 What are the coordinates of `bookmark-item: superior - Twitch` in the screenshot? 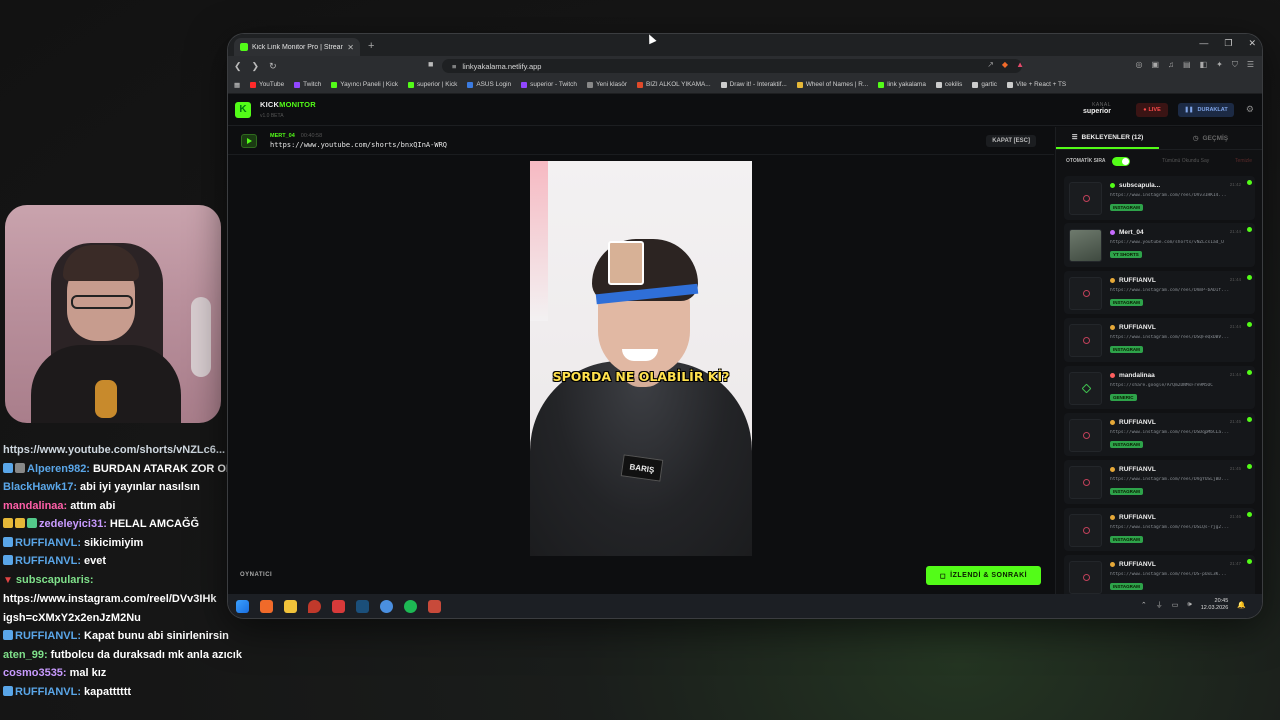 It's located at (549, 84).